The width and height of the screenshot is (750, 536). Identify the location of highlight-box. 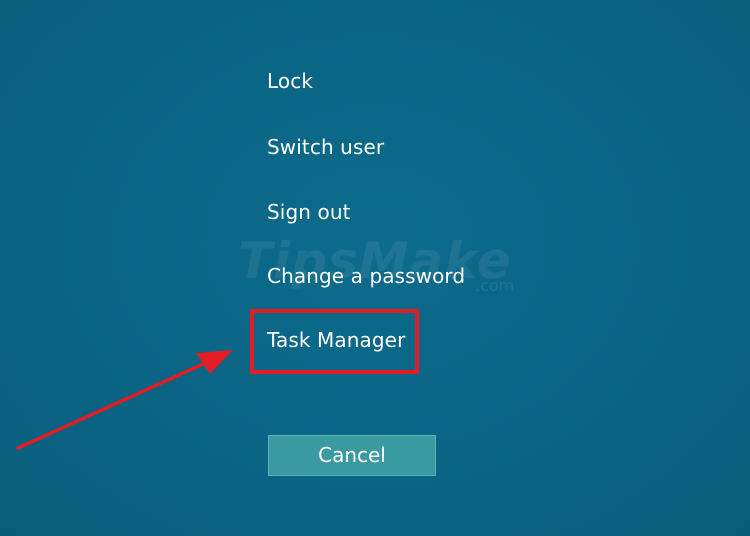
(334, 341).